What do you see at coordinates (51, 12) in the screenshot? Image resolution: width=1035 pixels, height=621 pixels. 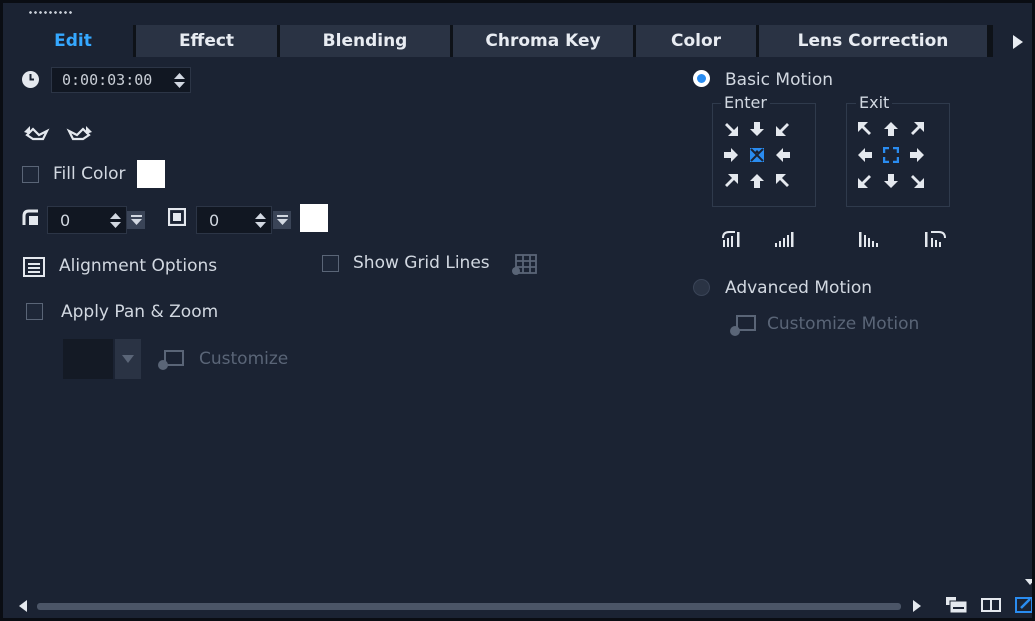 I see `panel-drag-grip` at bounding box center [51, 12].